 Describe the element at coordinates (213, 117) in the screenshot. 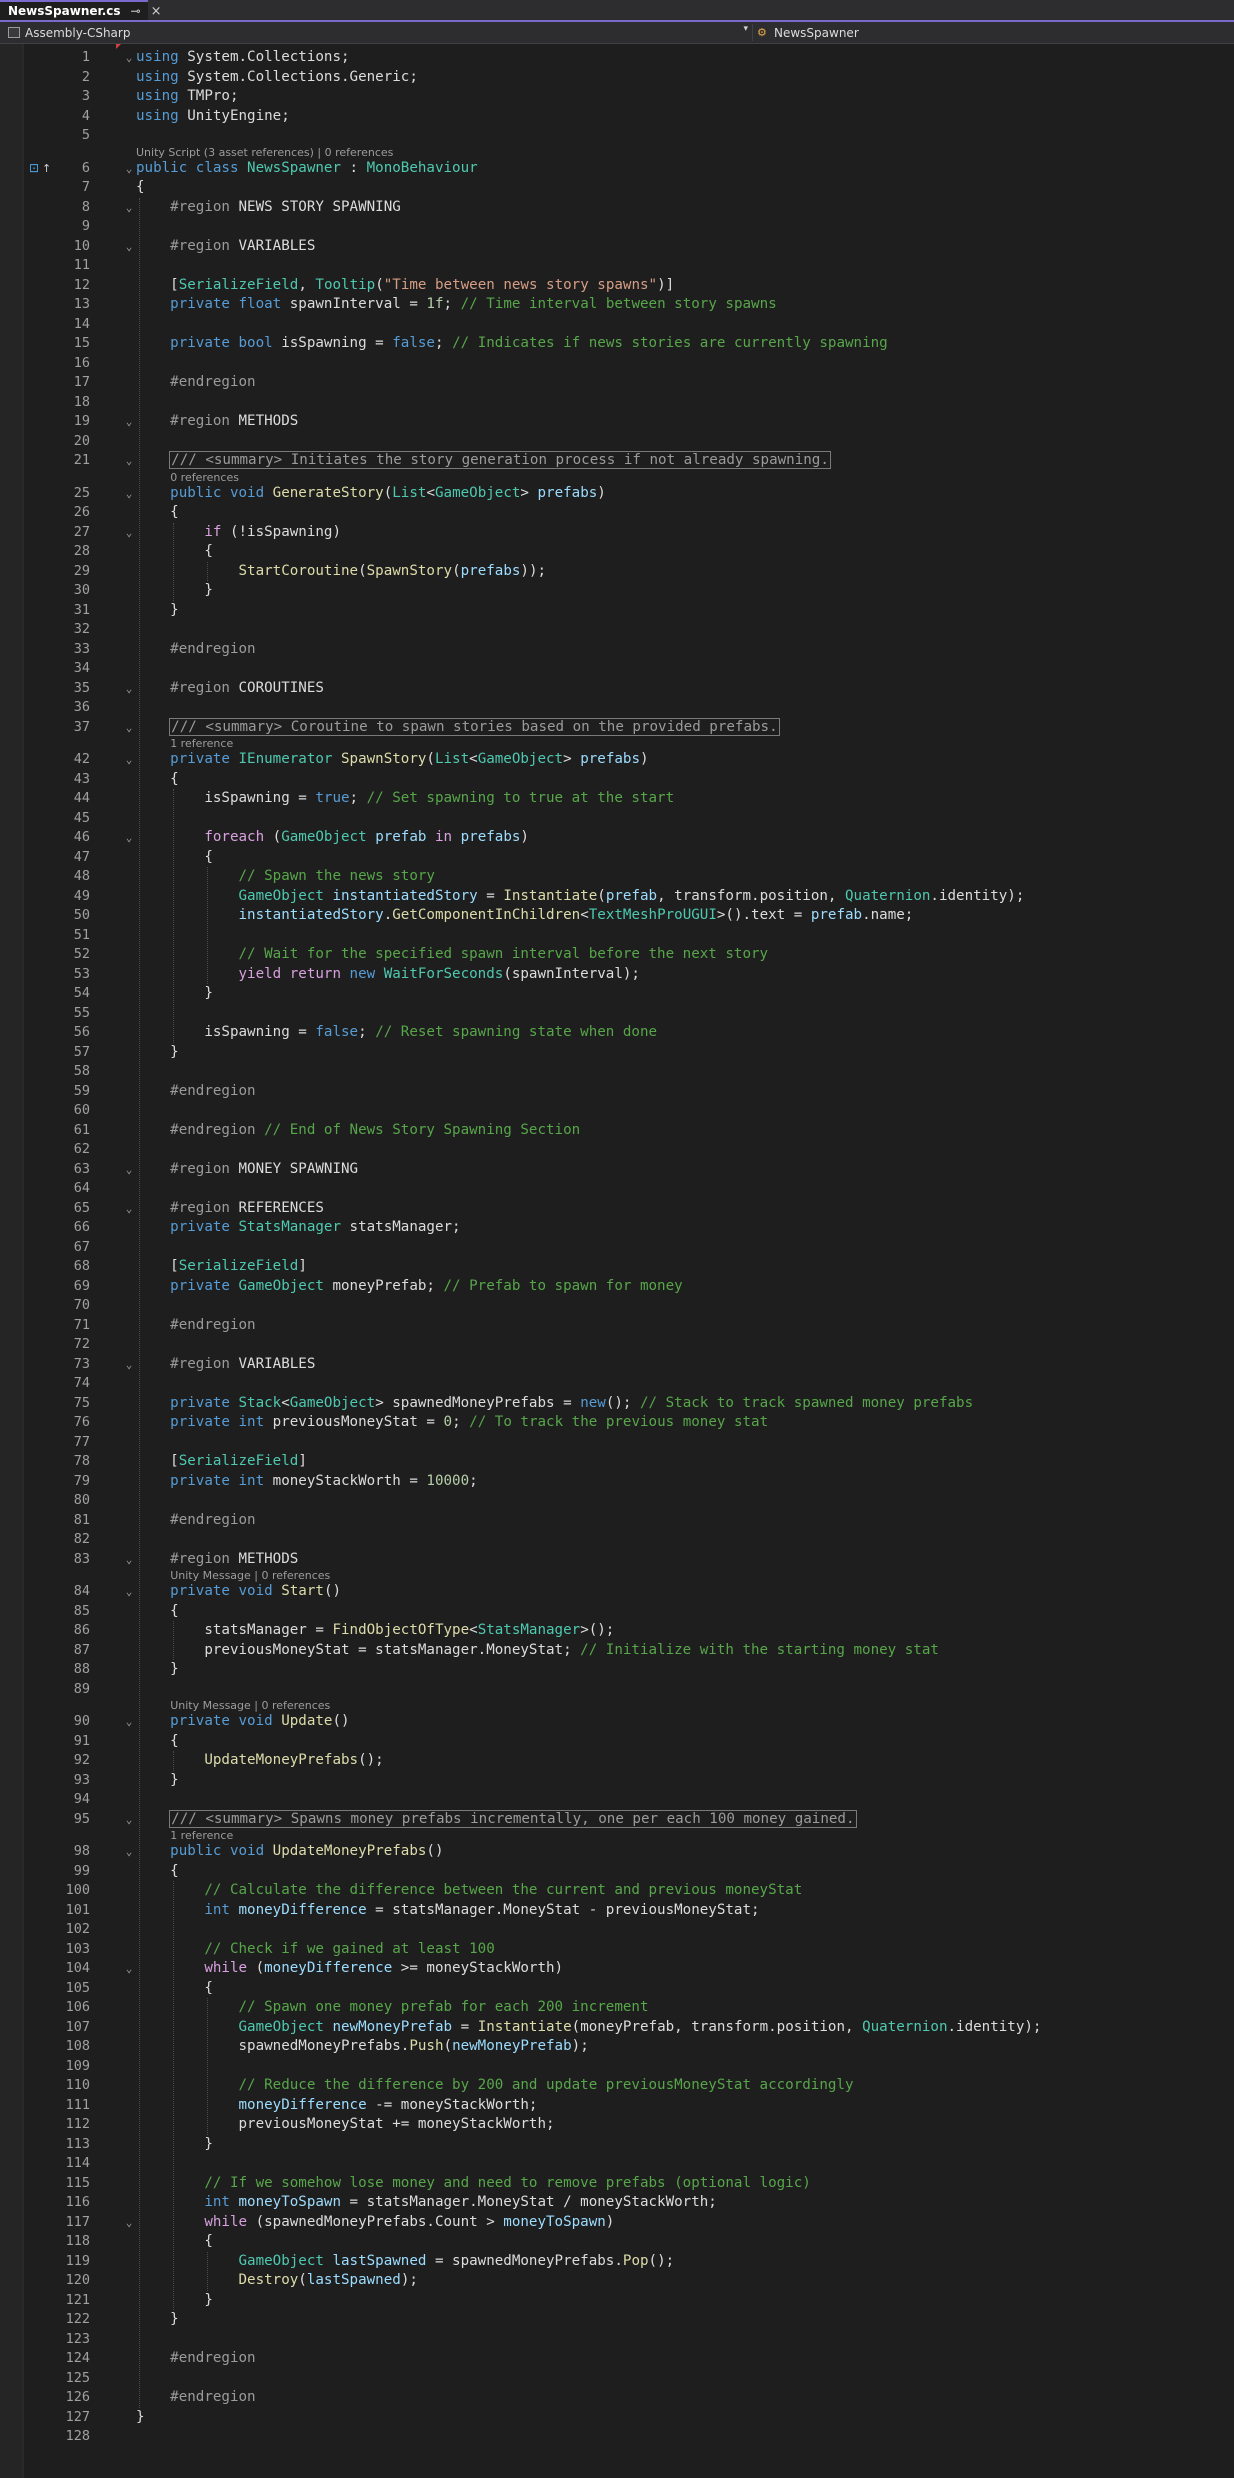

I see `code-text: using UnityEngine;` at that location.